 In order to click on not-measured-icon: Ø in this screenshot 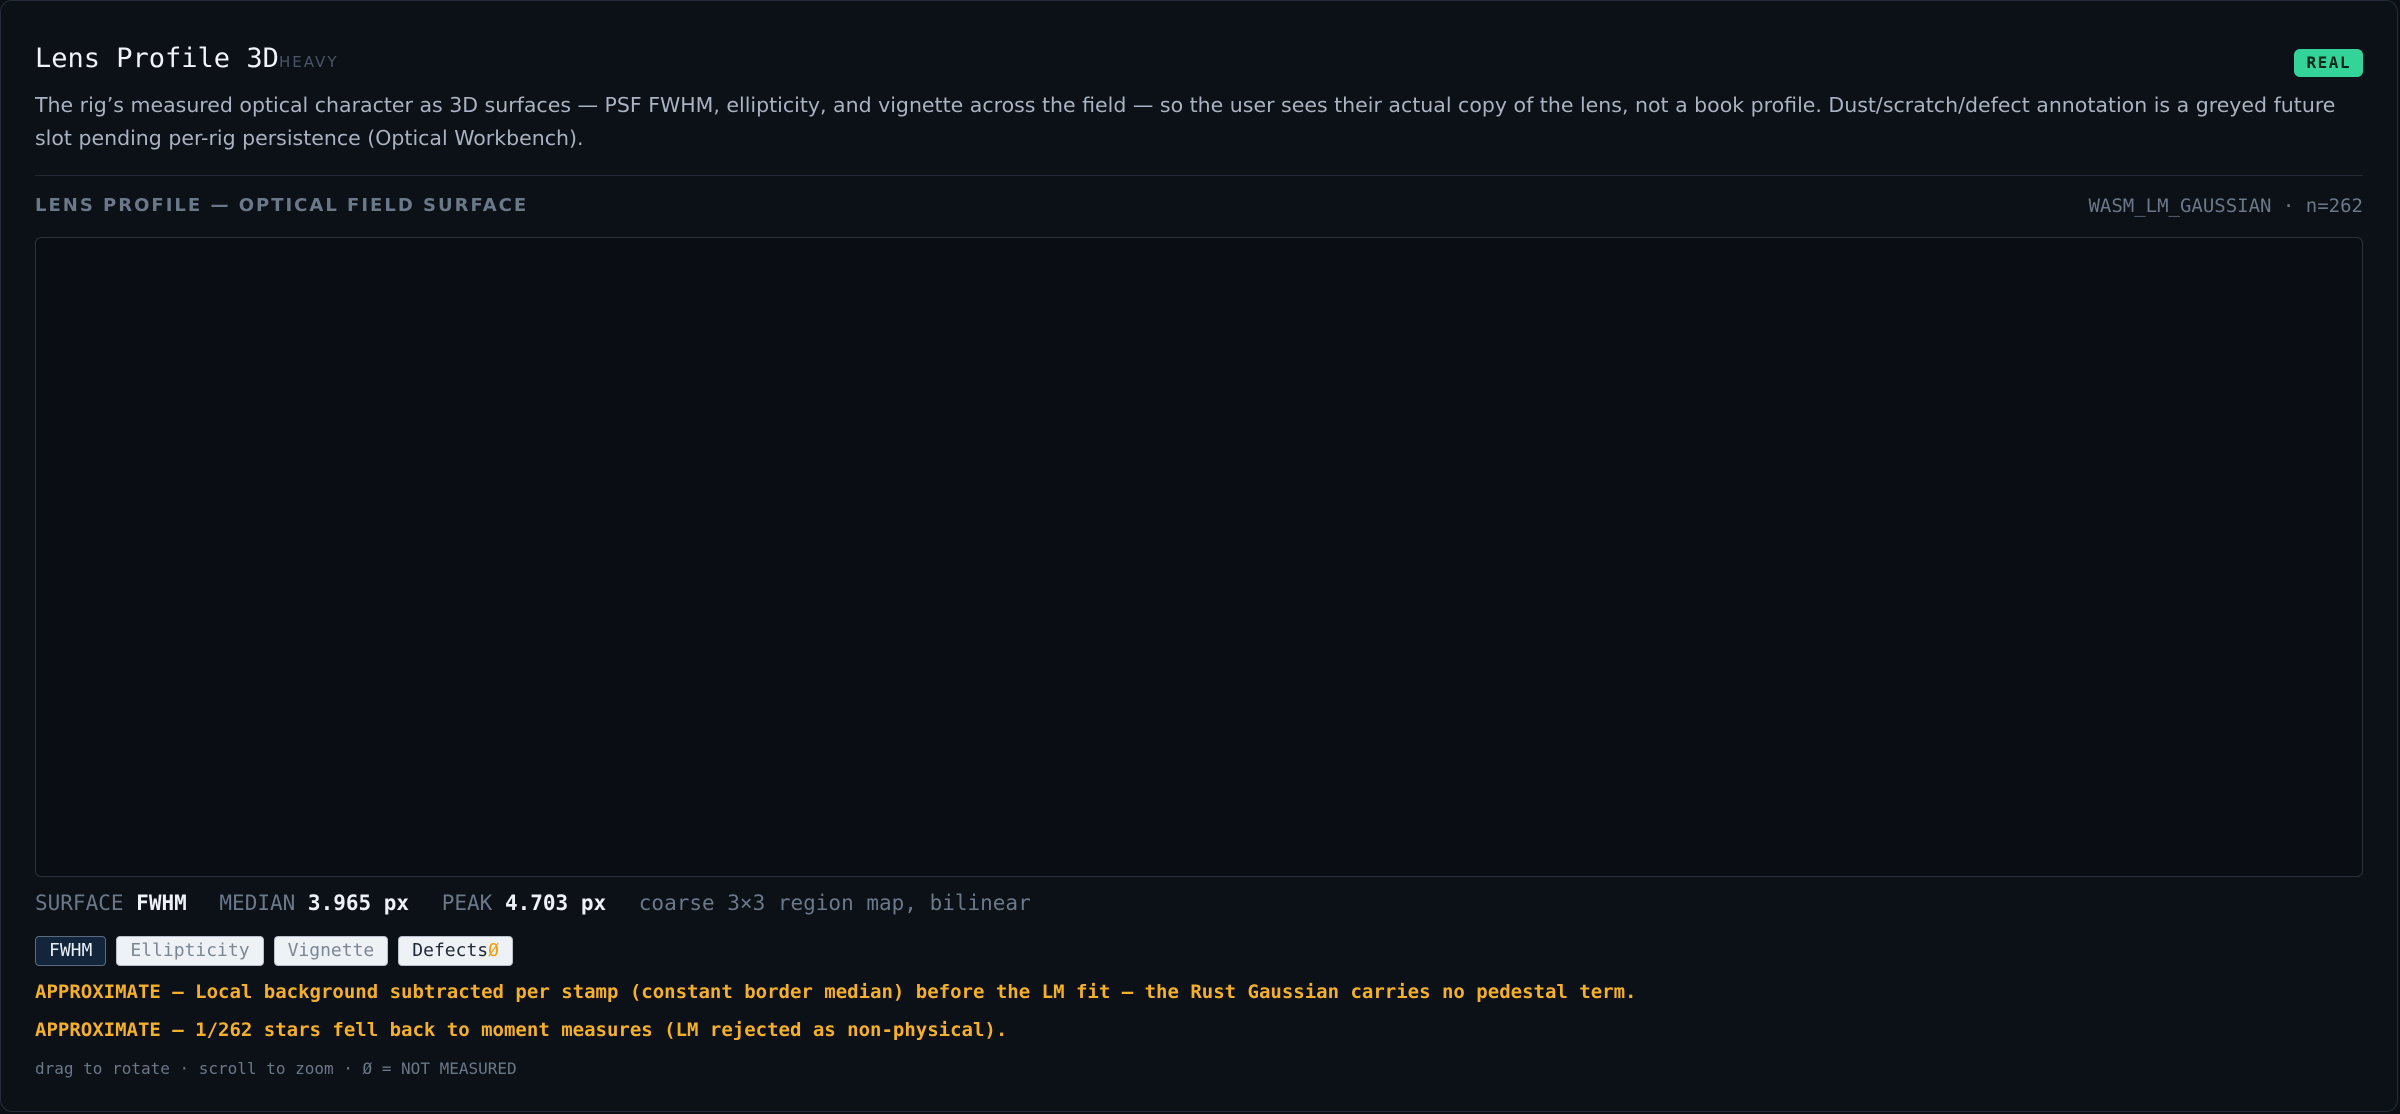, I will do `click(493, 950)`.